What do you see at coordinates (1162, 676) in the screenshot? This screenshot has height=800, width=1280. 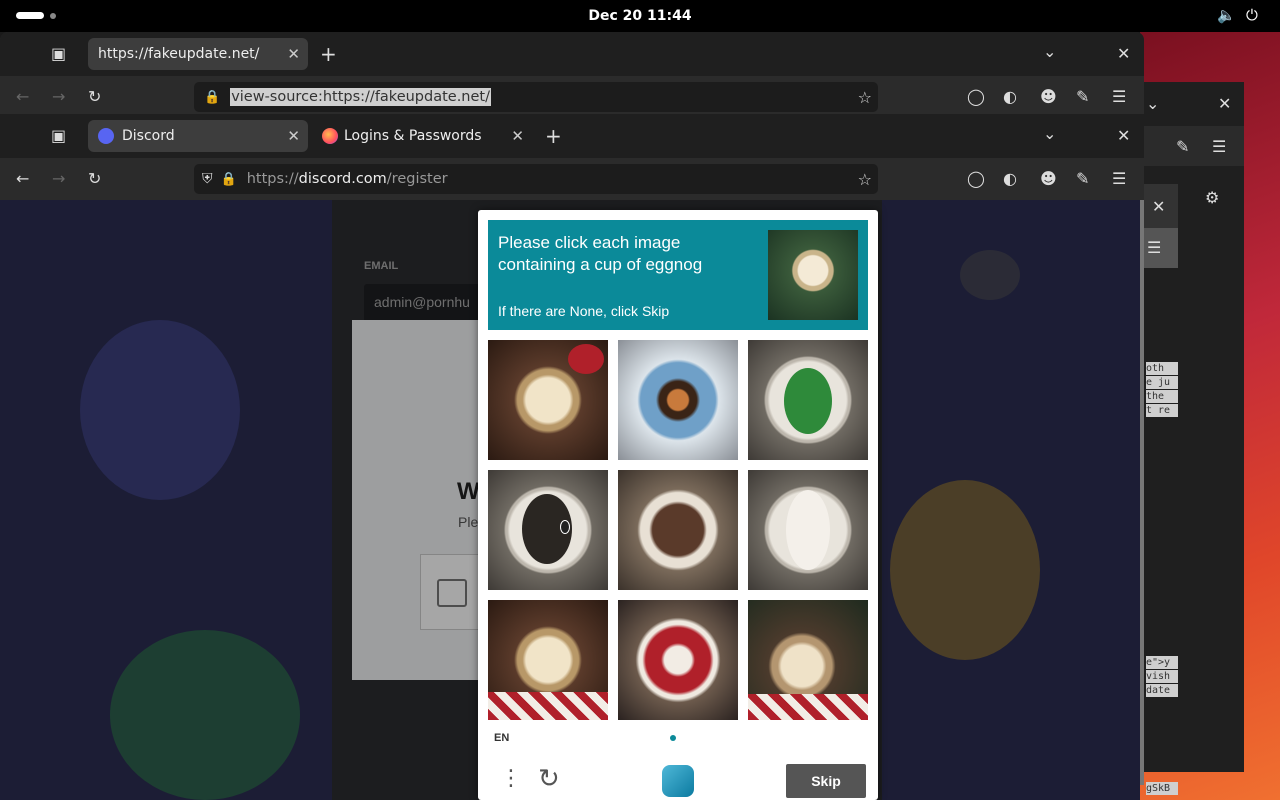 I see `code-snippet: vish` at bounding box center [1162, 676].